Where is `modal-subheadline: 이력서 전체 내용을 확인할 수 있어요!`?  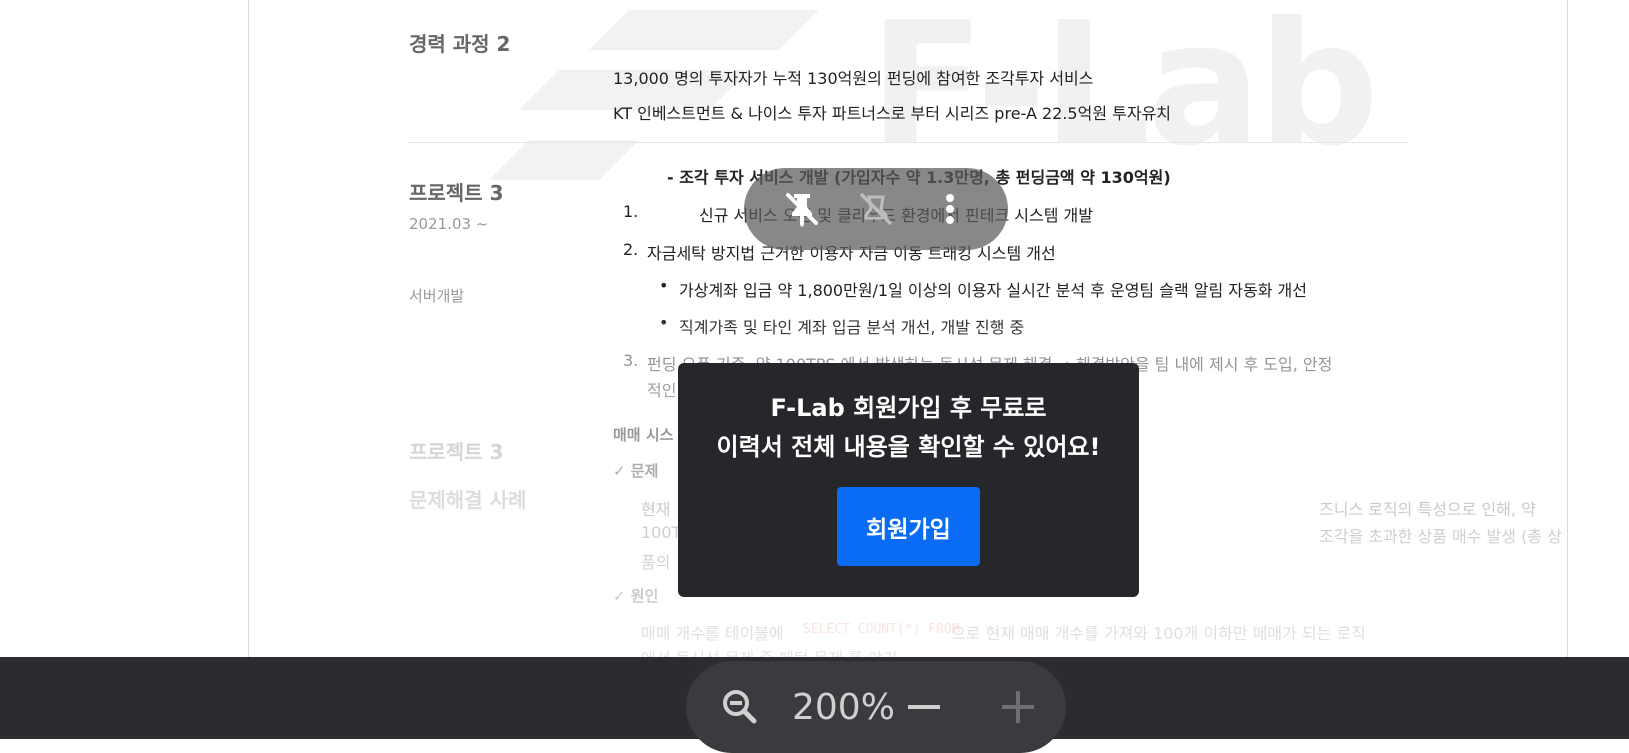 modal-subheadline: 이력서 전체 내용을 확인할 수 있어요! is located at coordinates (908, 447).